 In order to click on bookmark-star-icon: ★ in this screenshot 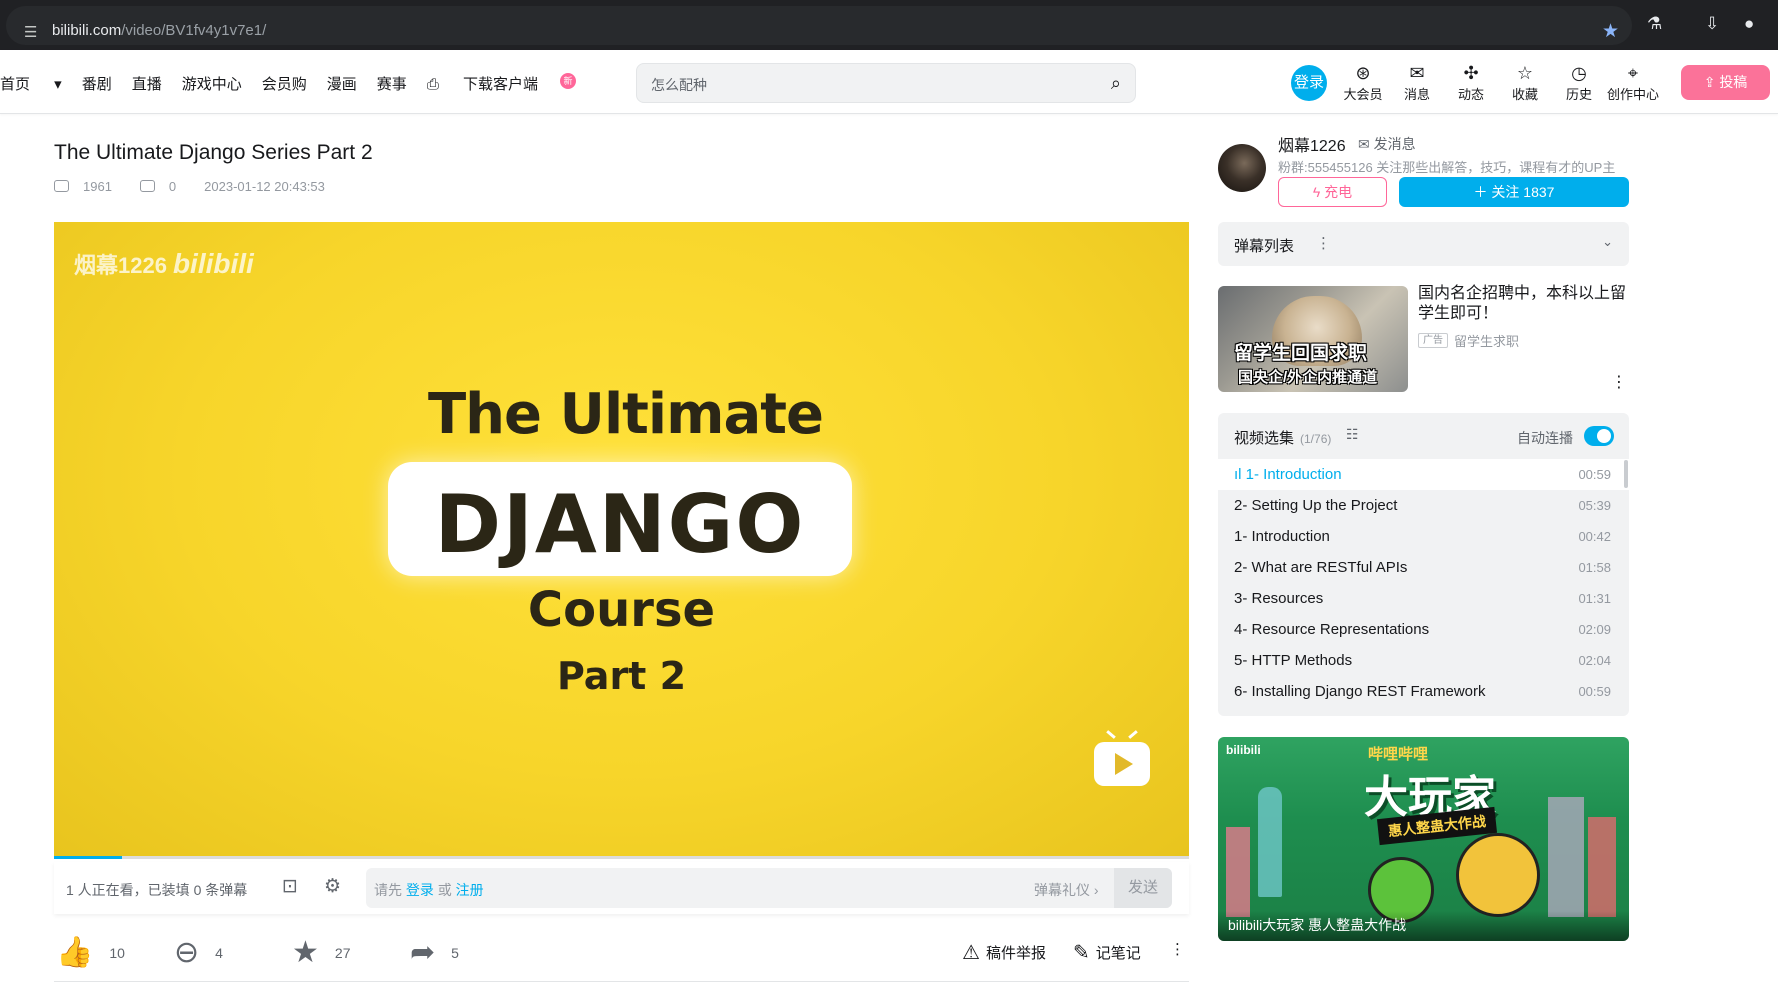, I will do `click(1610, 31)`.